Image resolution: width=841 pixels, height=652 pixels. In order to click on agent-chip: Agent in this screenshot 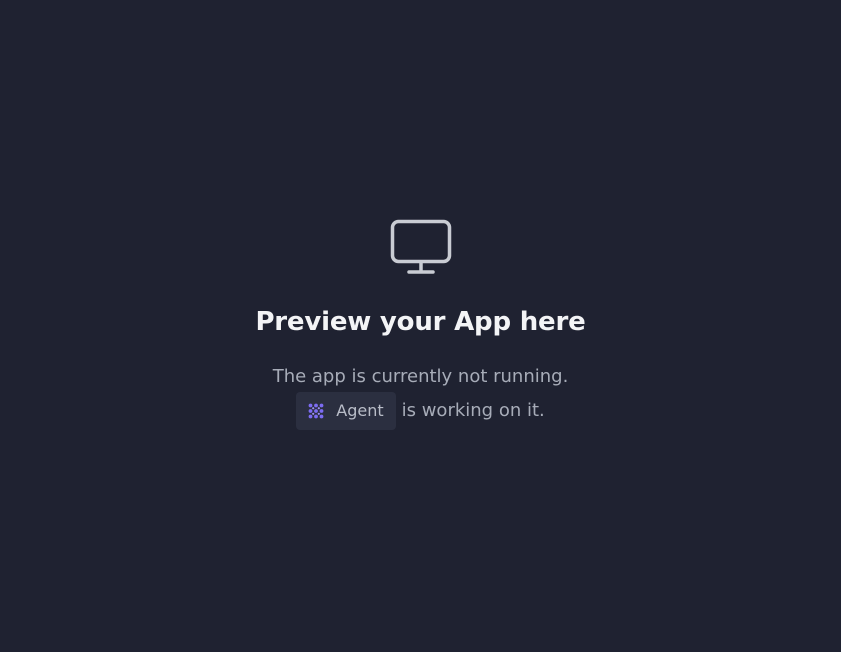, I will do `click(346, 411)`.